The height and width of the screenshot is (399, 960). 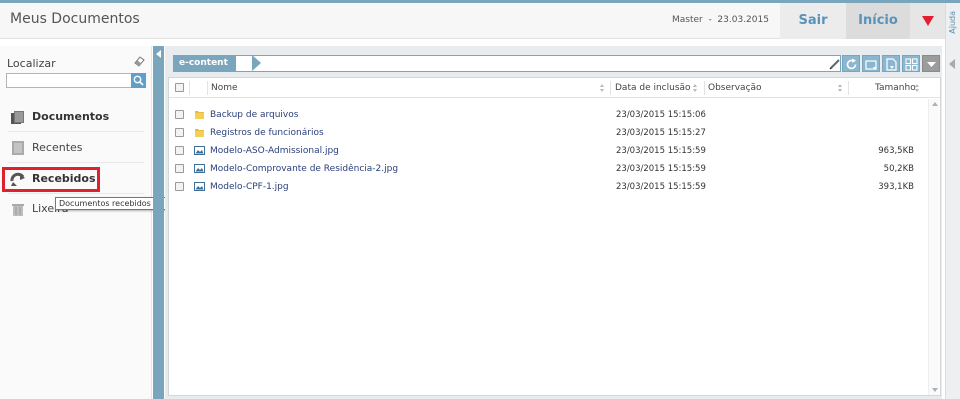 I want to click on new-document-button, so click(x=891, y=63).